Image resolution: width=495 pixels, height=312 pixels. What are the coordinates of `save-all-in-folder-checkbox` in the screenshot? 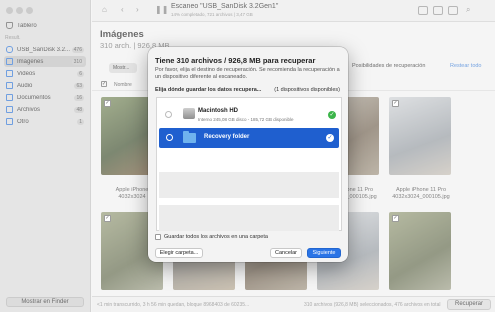 It's located at (158, 237).